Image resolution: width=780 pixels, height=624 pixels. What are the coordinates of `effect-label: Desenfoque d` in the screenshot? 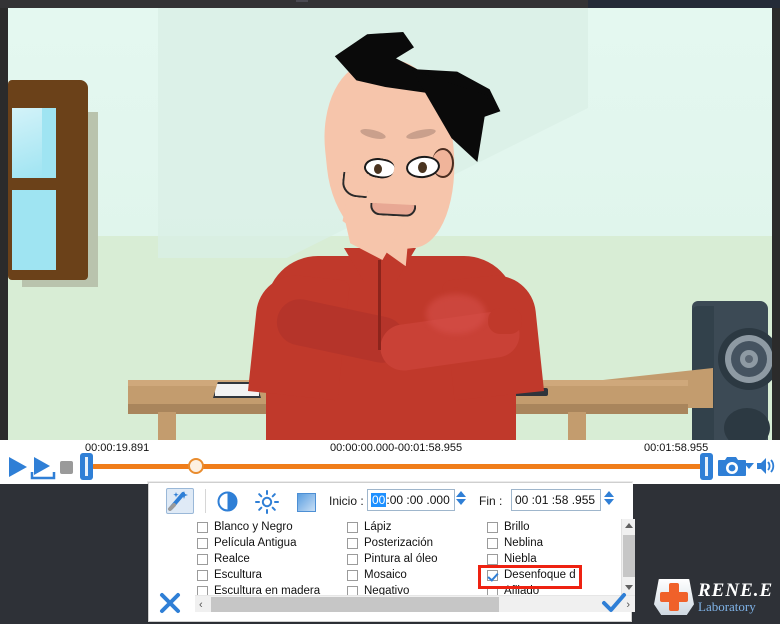 It's located at (540, 575).